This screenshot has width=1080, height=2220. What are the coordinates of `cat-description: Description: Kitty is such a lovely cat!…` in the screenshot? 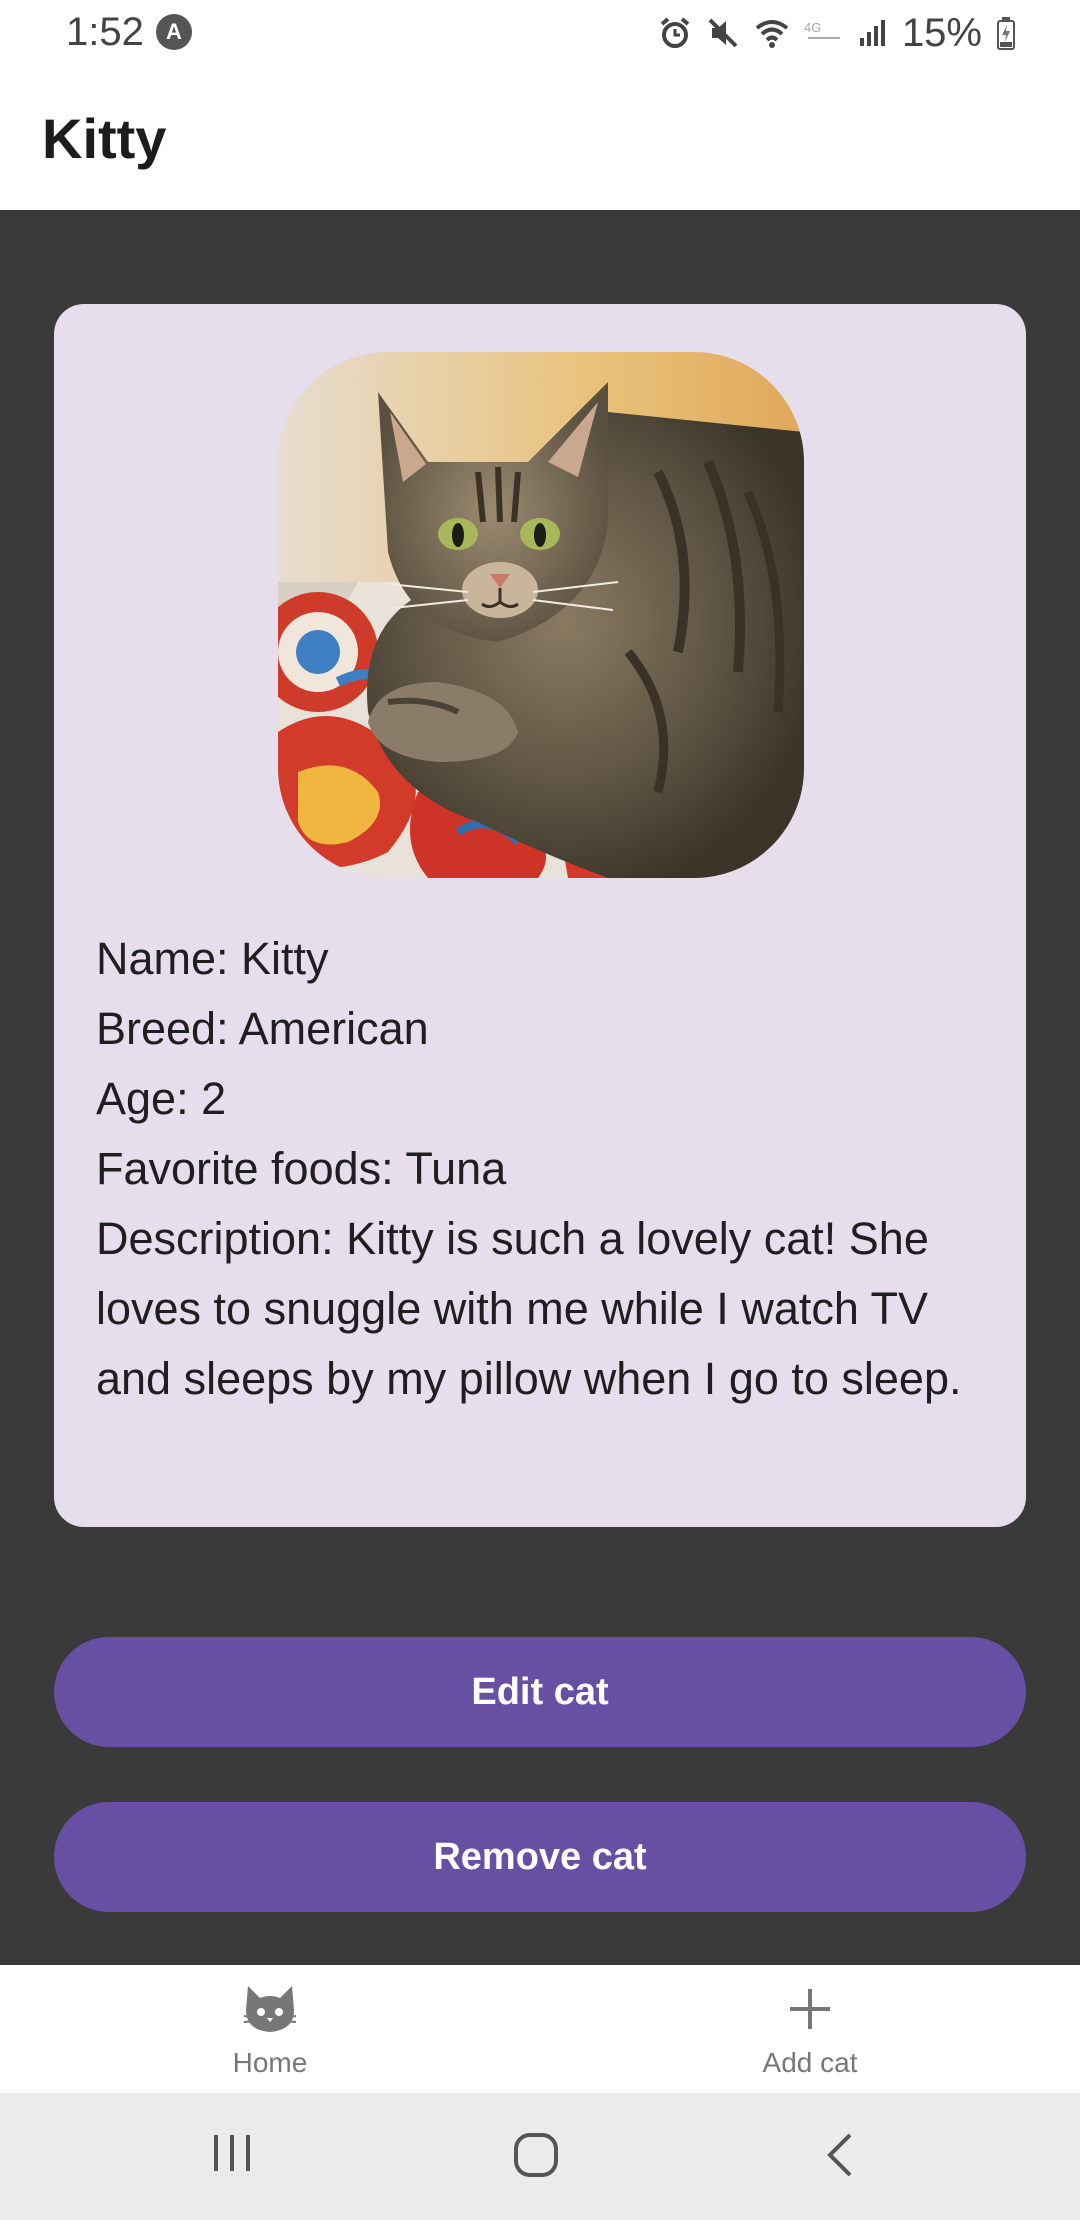 It's located at (529, 1308).